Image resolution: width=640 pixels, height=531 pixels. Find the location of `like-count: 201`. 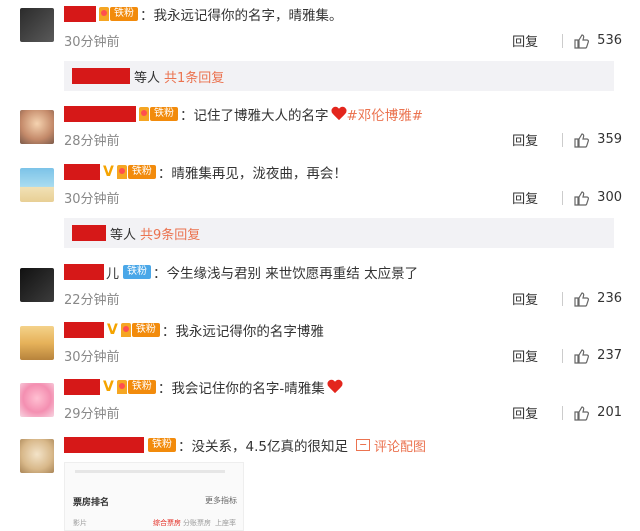

like-count: 201 is located at coordinates (609, 412).